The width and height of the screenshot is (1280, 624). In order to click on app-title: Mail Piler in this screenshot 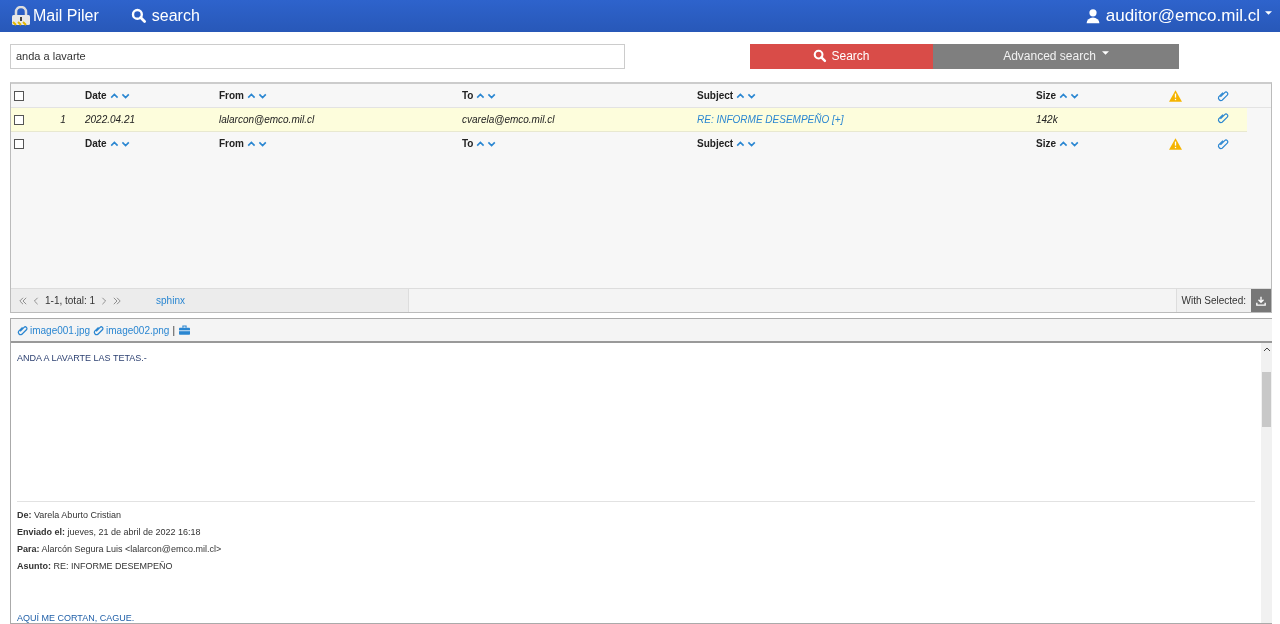, I will do `click(66, 16)`.